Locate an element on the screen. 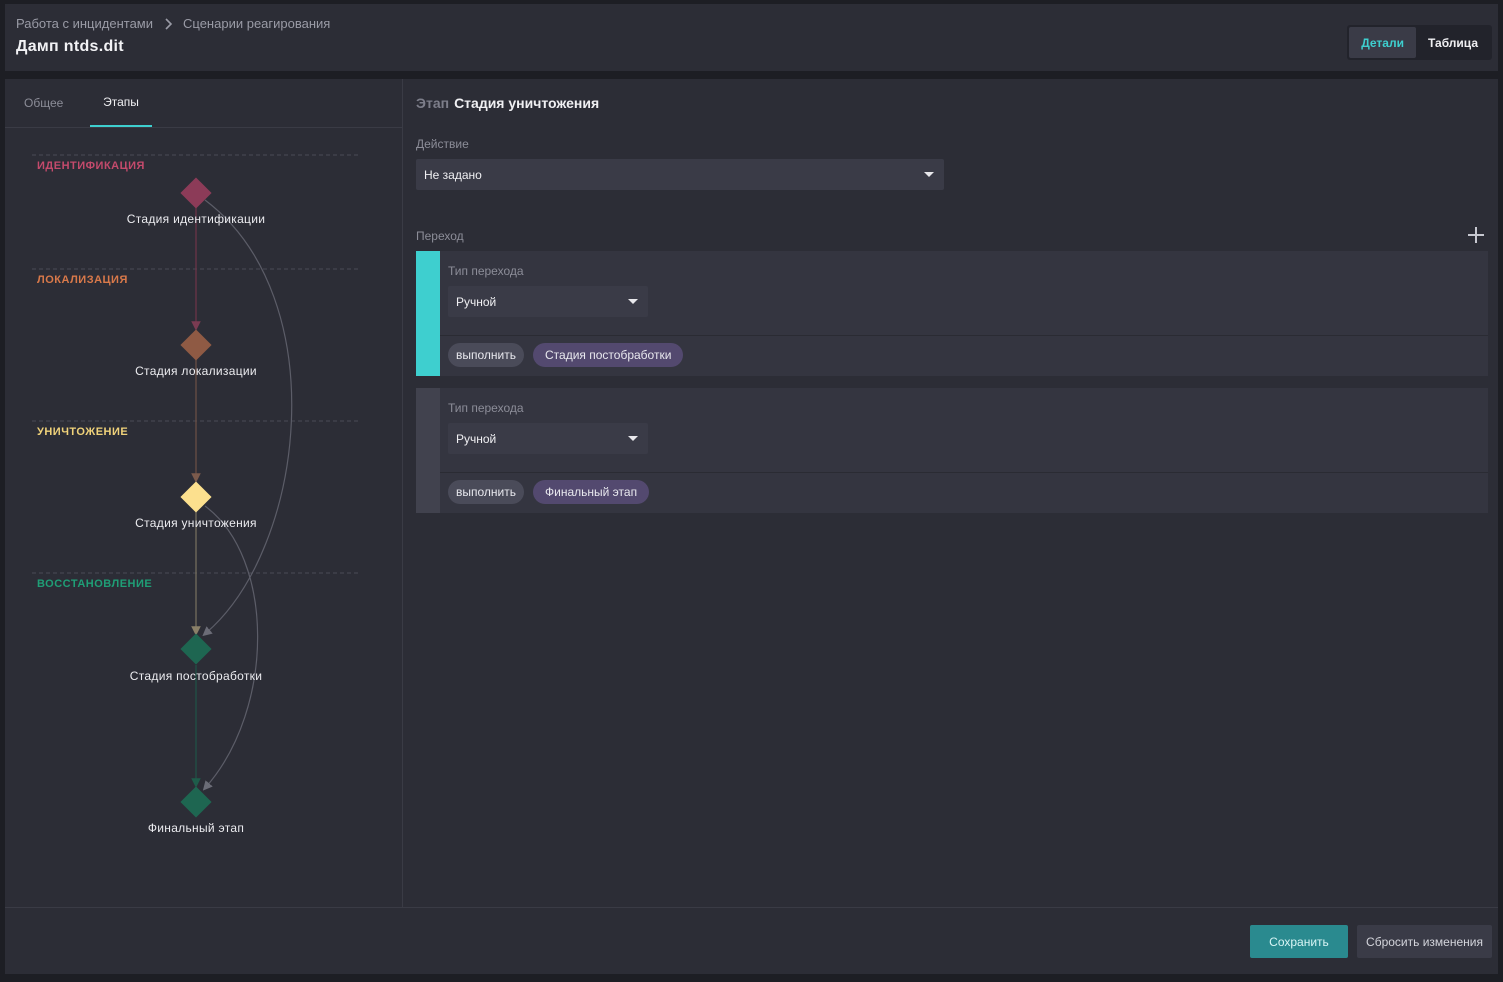 The height and width of the screenshot is (982, 1503). node-label: Финальный этап is located at coordinates (196, 828).